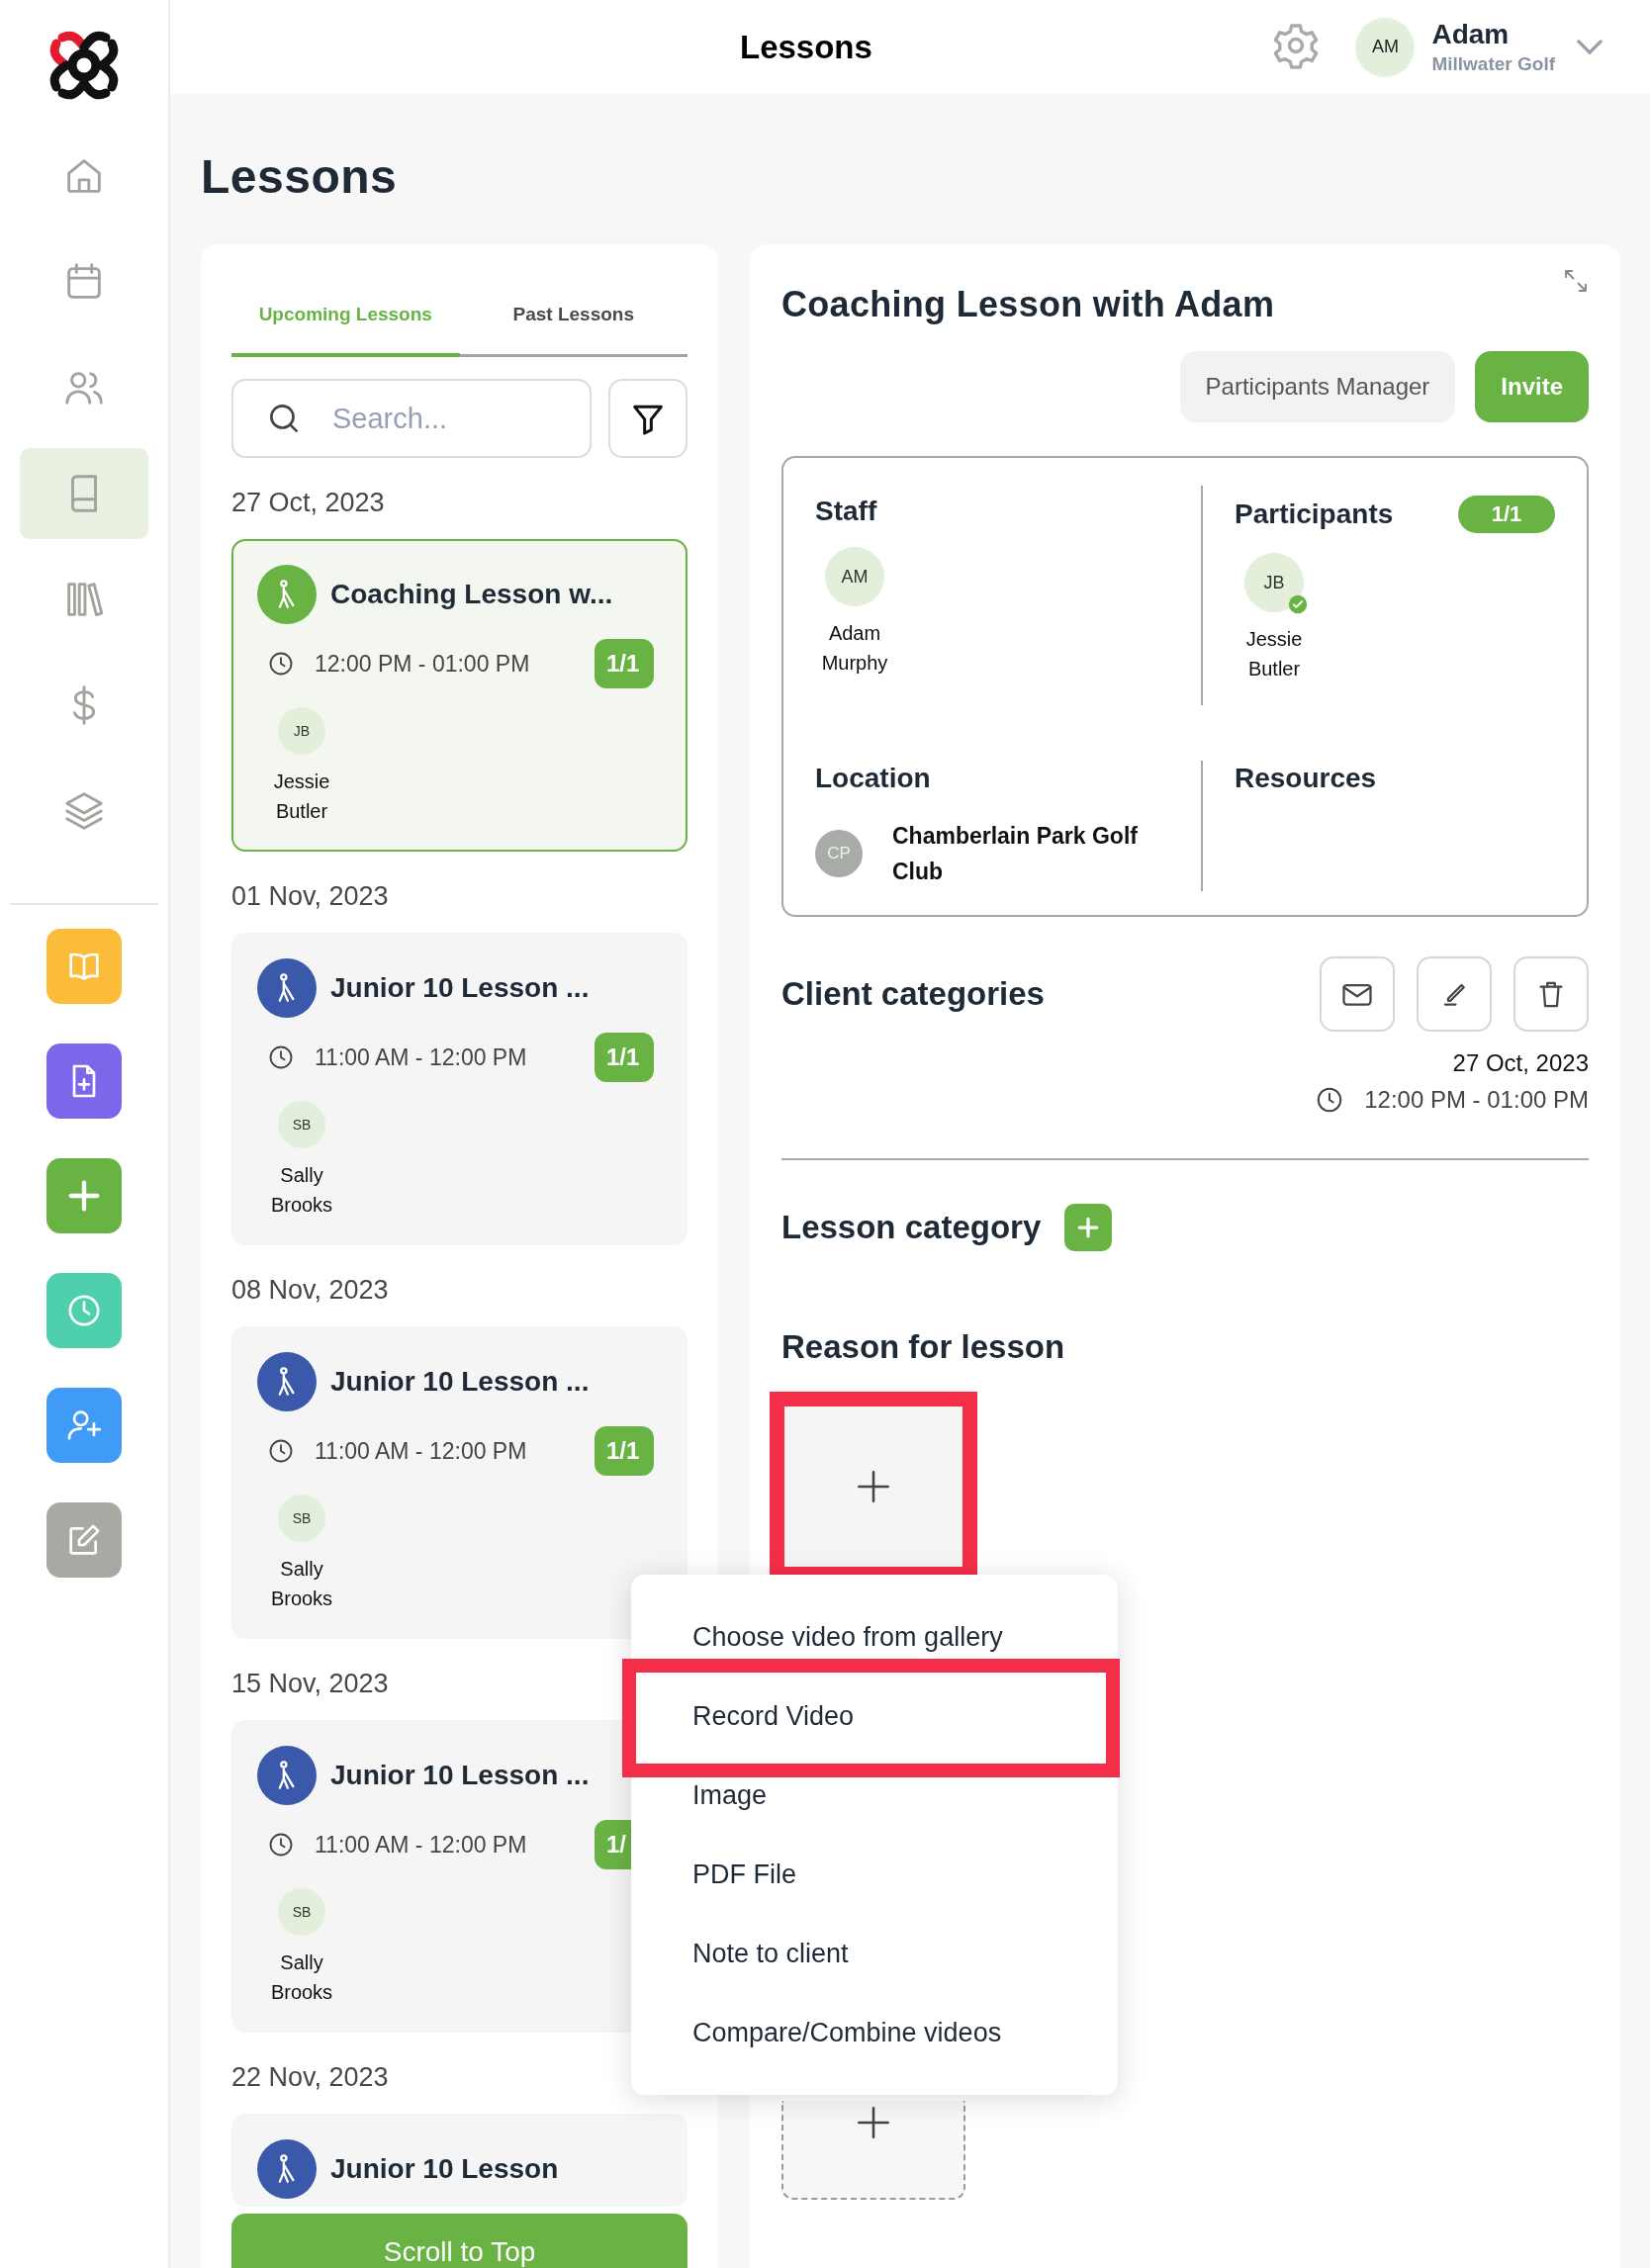 The height and width of the screenshot is (2268, 1650). What do you see at coordinates (911, 1227) in the screenshot?
I see `section-heading: Lesson category` at bounding box center [911, 1227].